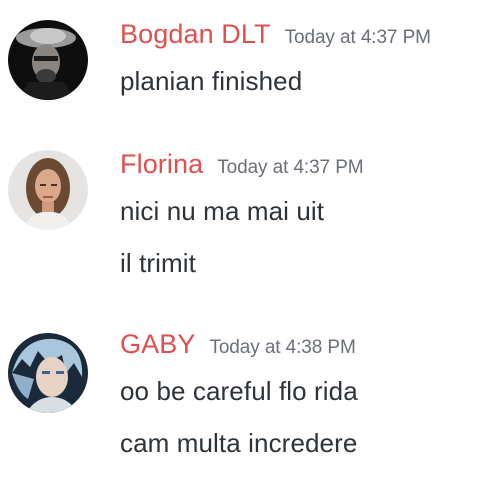 Image resolution: width=488 pixels, height=490 pixels. What do you see at coordinates (239, 391) in the screenshot?
I see `message-text: oo be careful flo rida` at bounding box center [239, 391].